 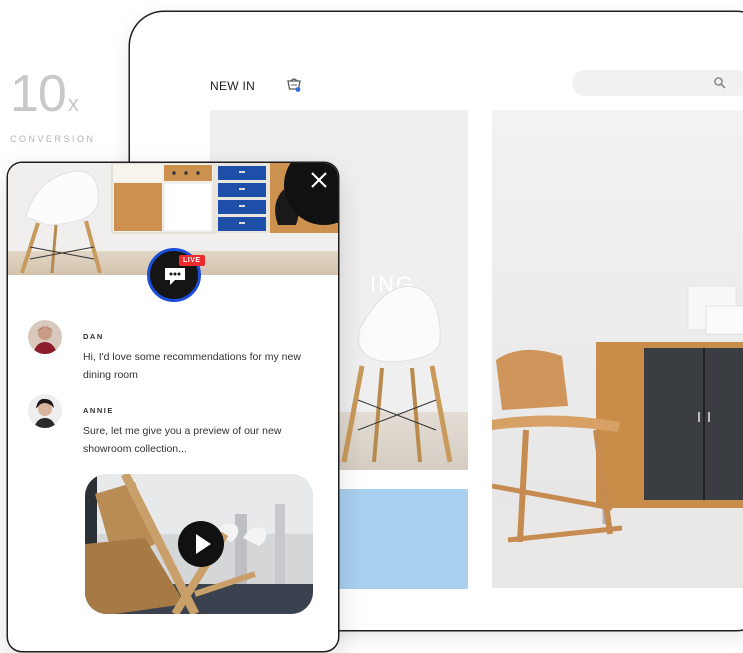 I want to click on live-badge: LIVE, so click(x=192, y=260).